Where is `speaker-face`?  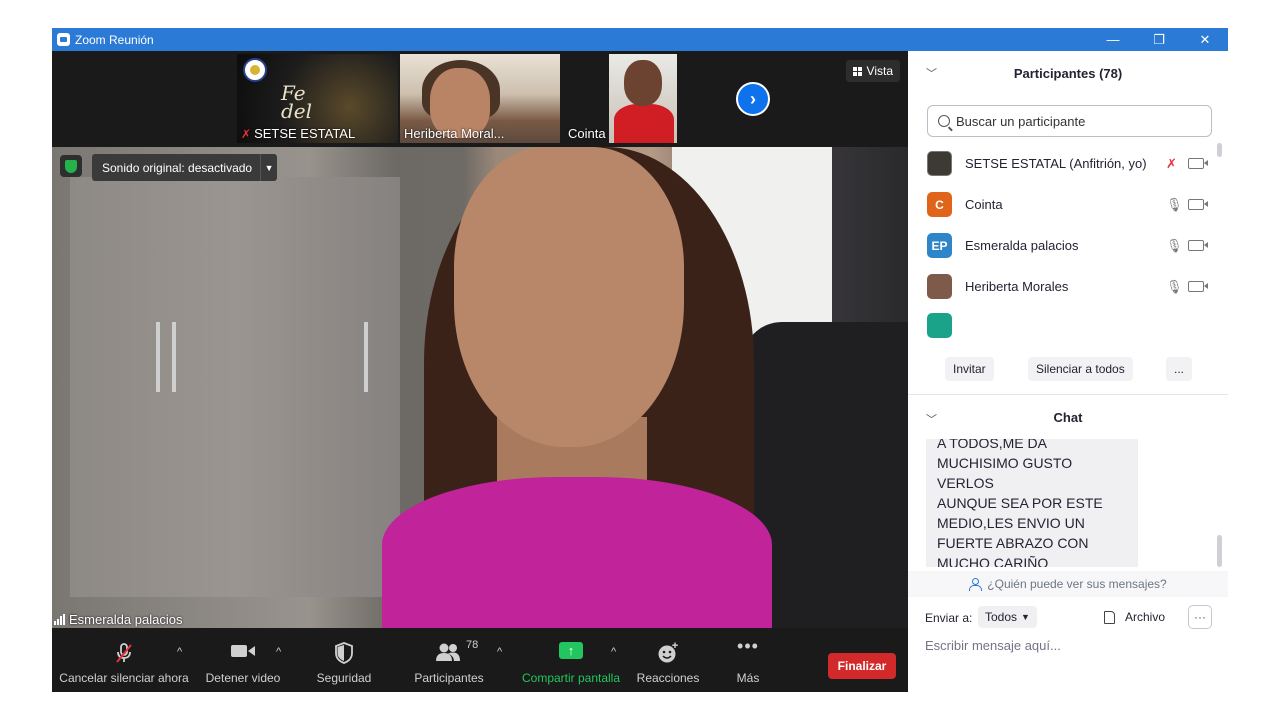
speaker-face is located at coordinates (569, 297).